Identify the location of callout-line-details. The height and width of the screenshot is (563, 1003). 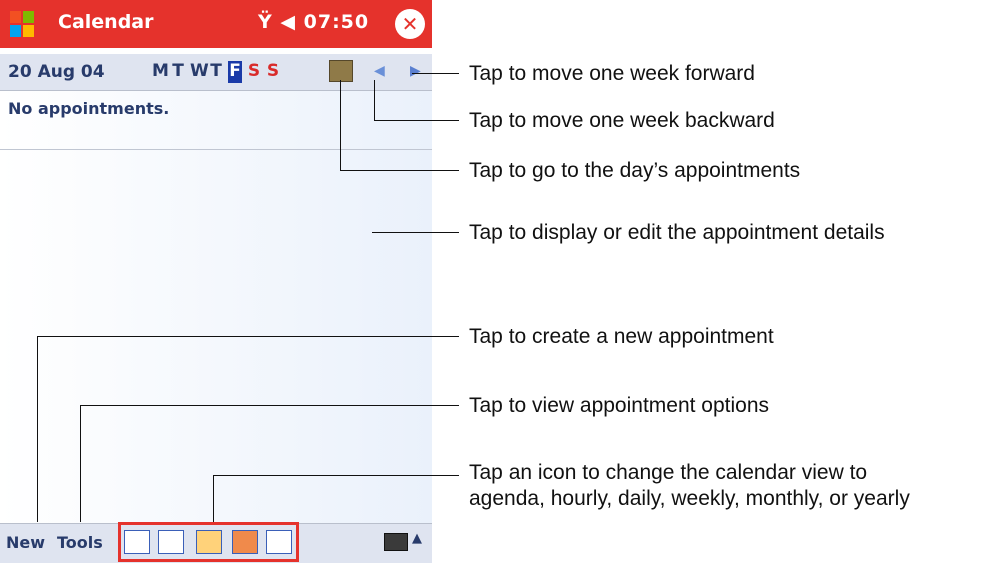
(415, 232).